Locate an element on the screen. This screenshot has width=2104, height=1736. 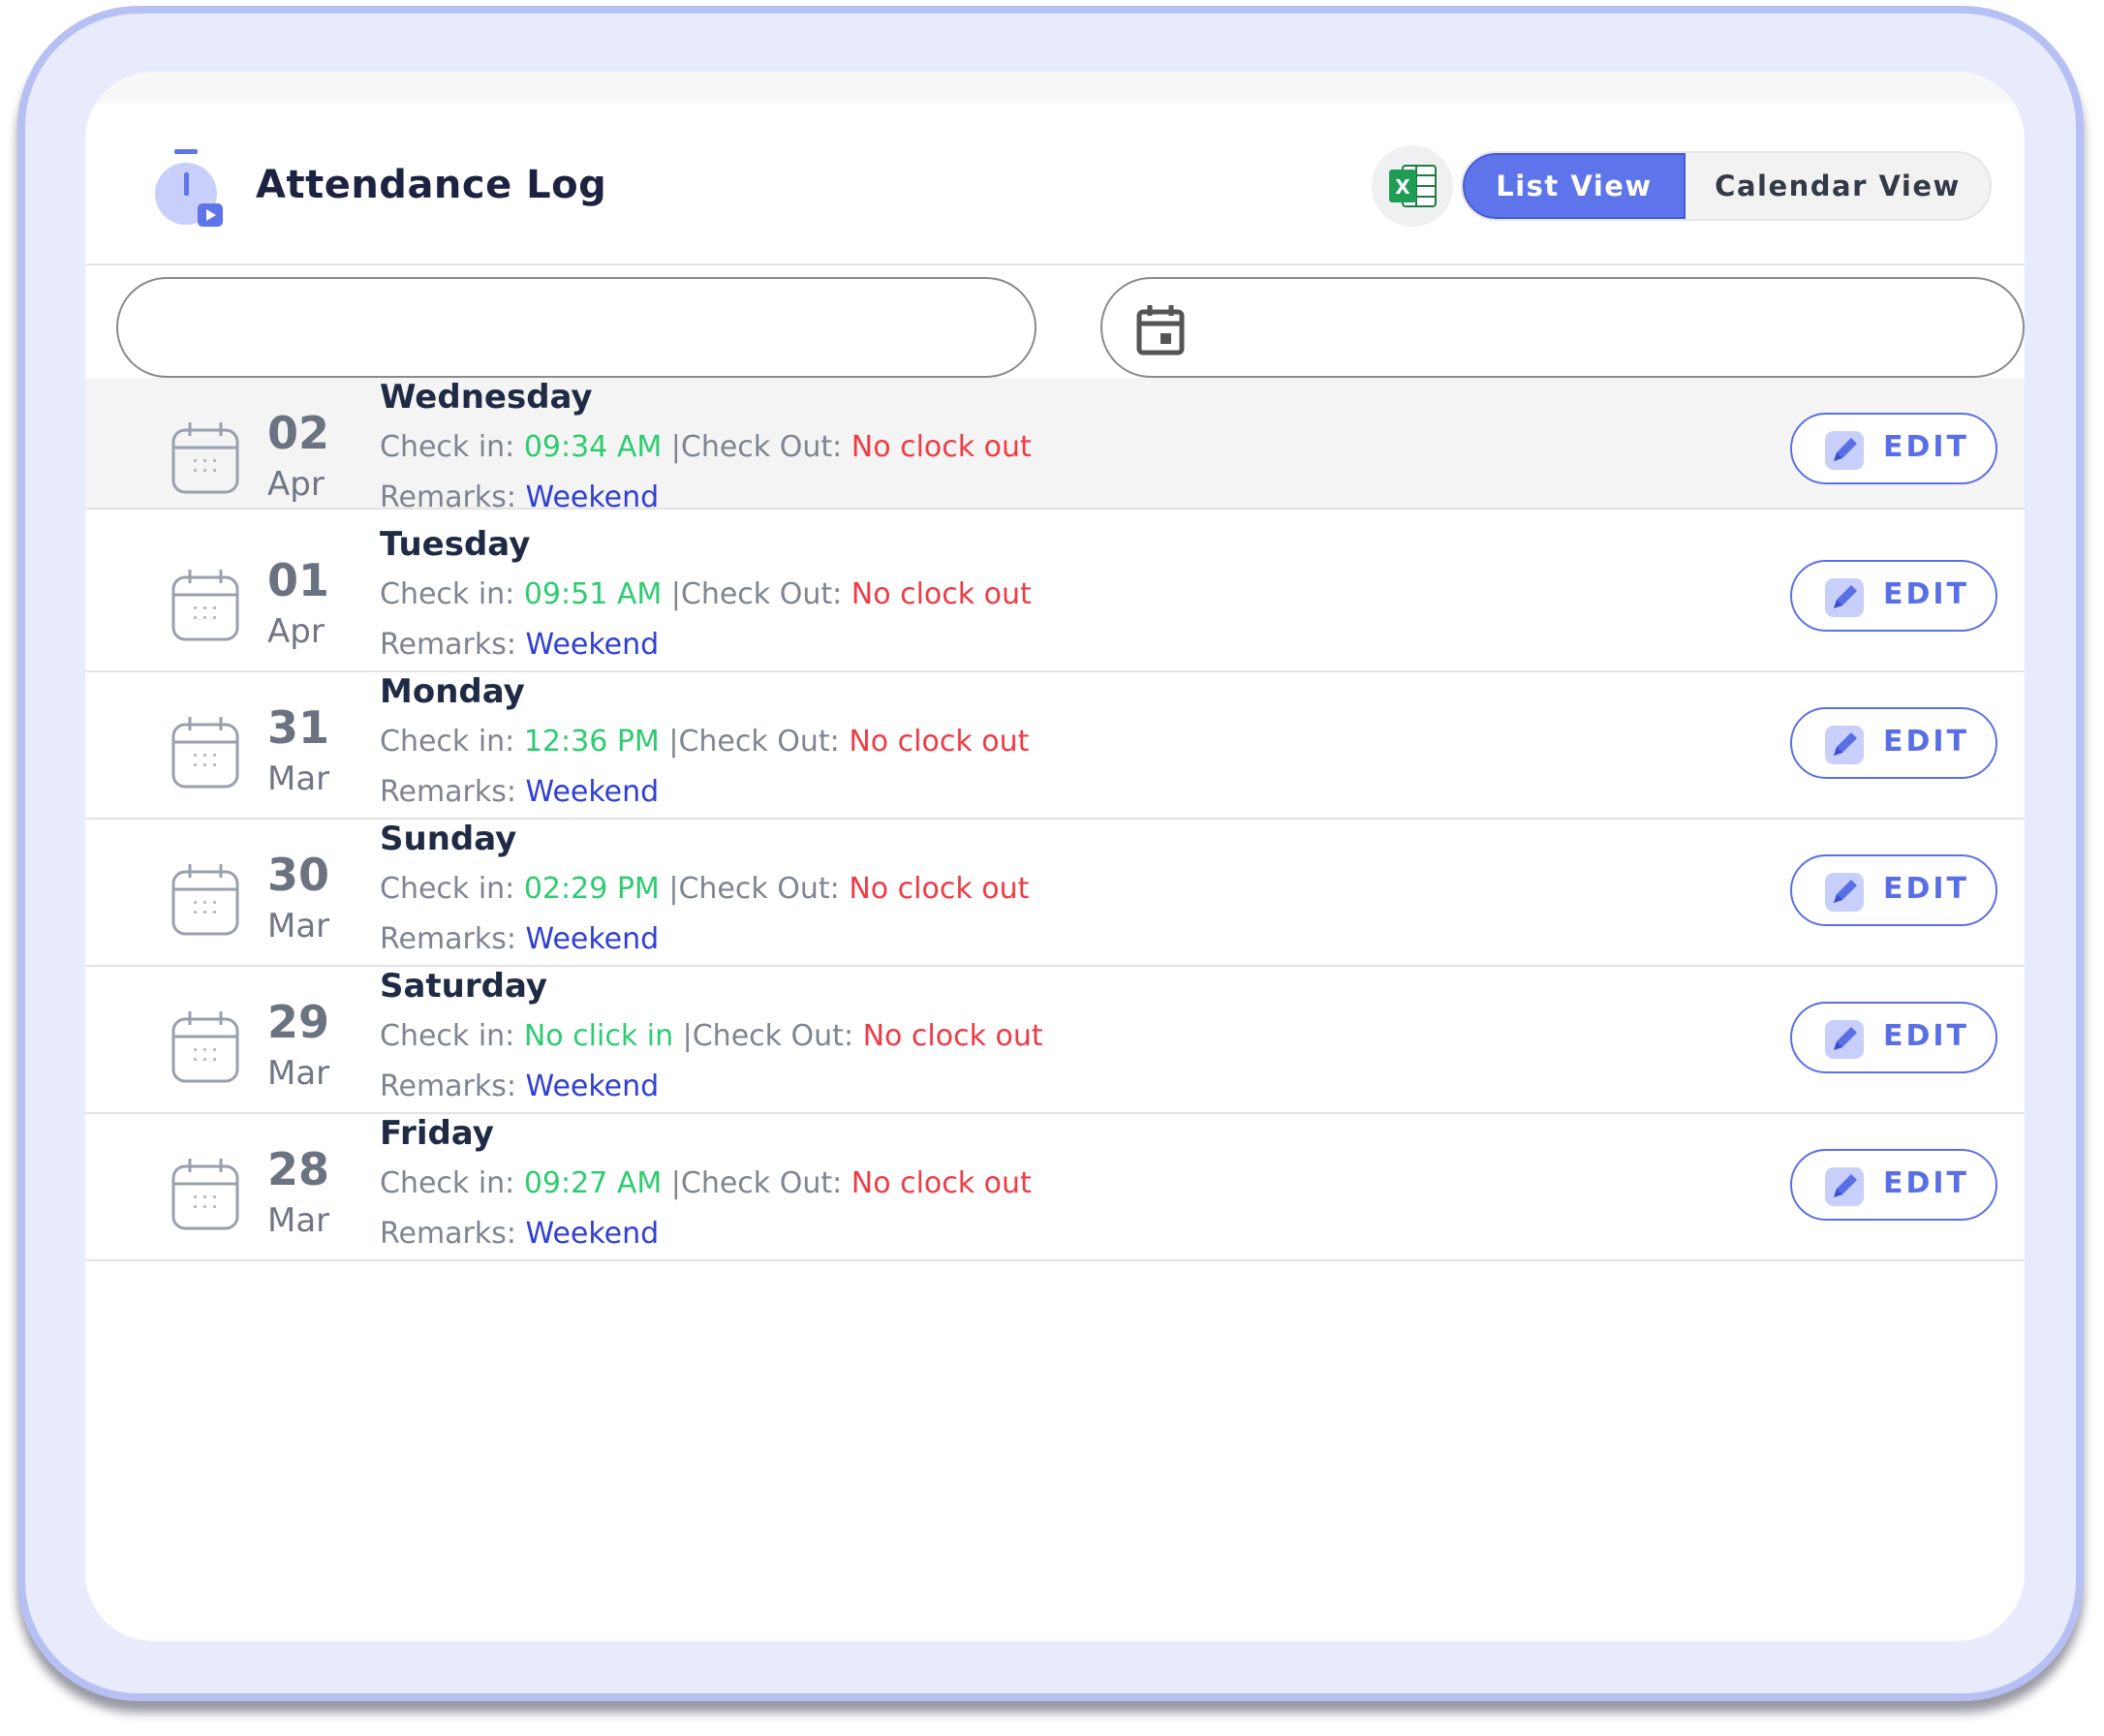
excel-icon: X is located at coordinates (1413, 186).